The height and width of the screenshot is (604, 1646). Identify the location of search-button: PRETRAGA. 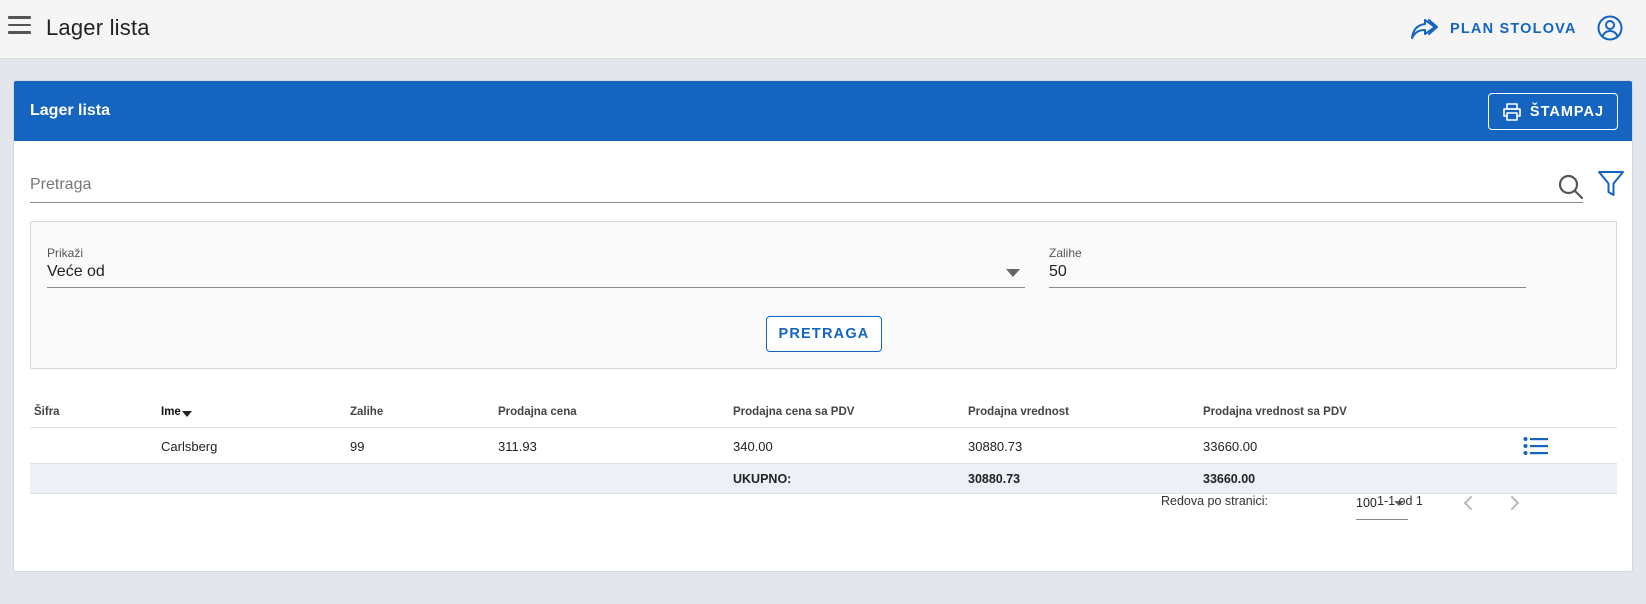
(824, 334).